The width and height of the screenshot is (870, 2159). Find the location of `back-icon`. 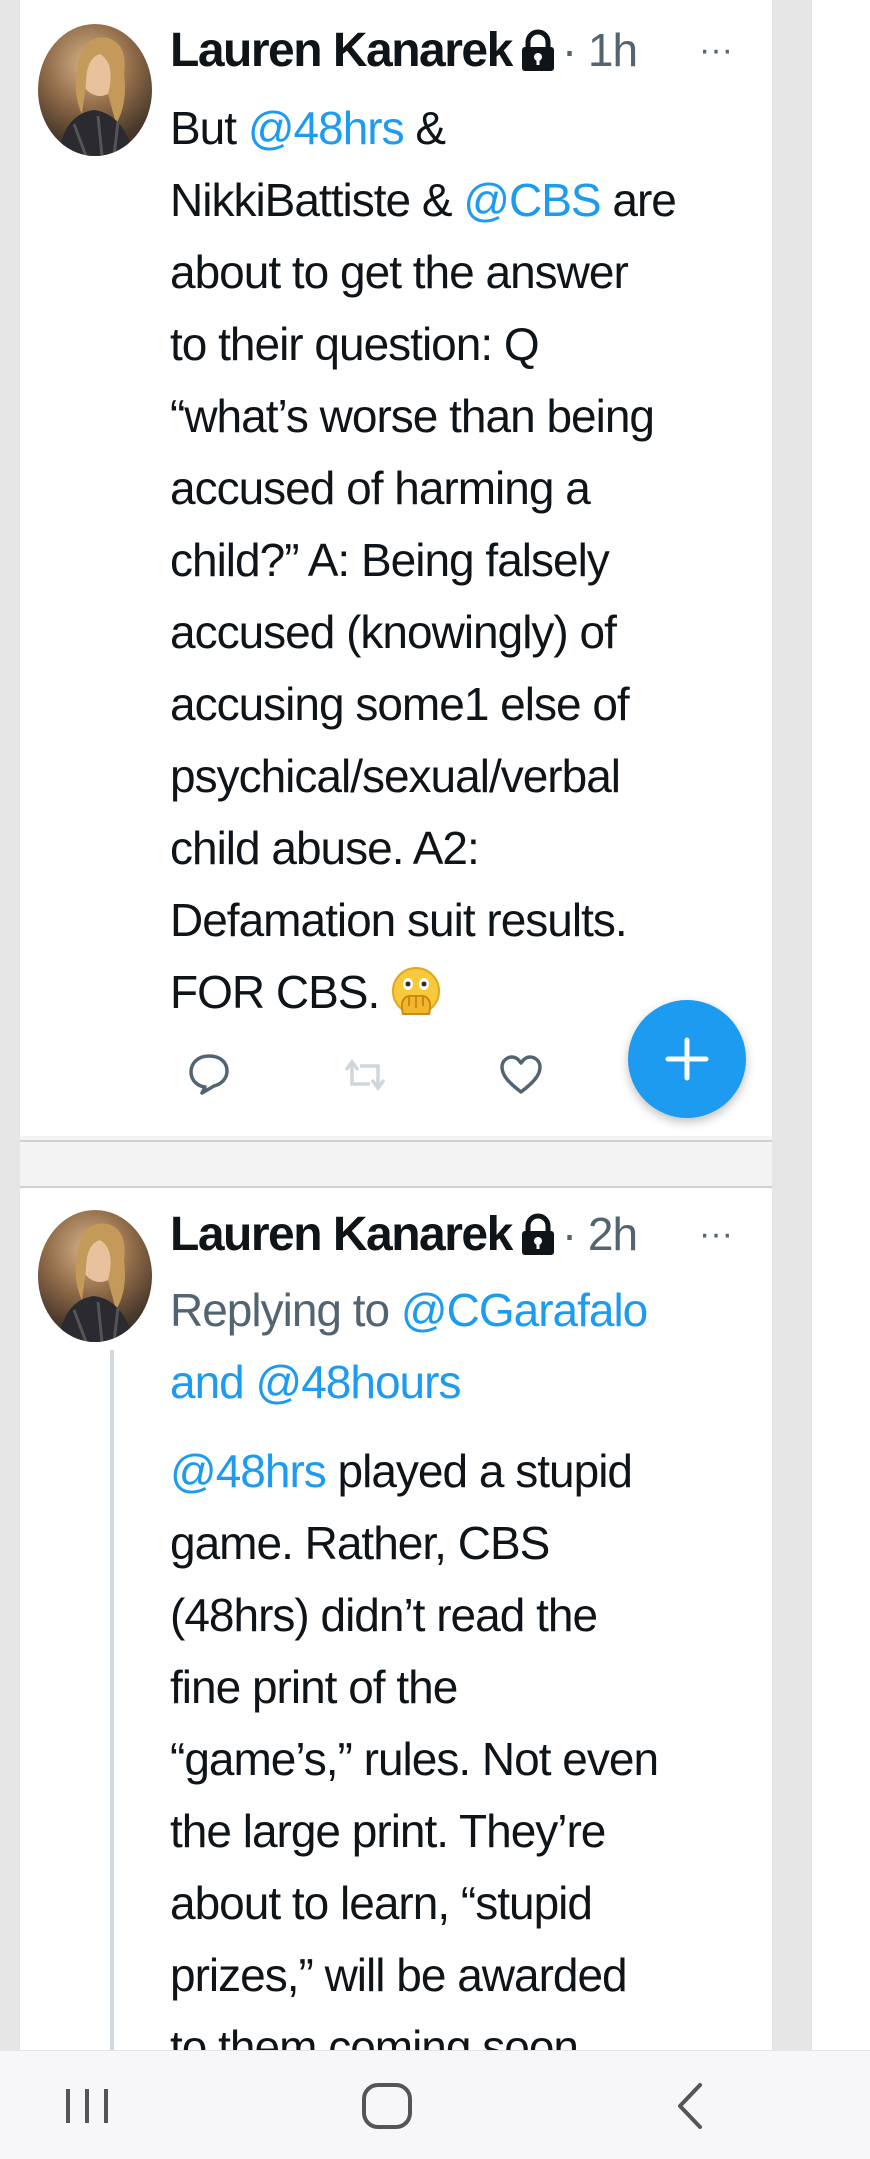

back-icon is located at coordinates (690, 2106).